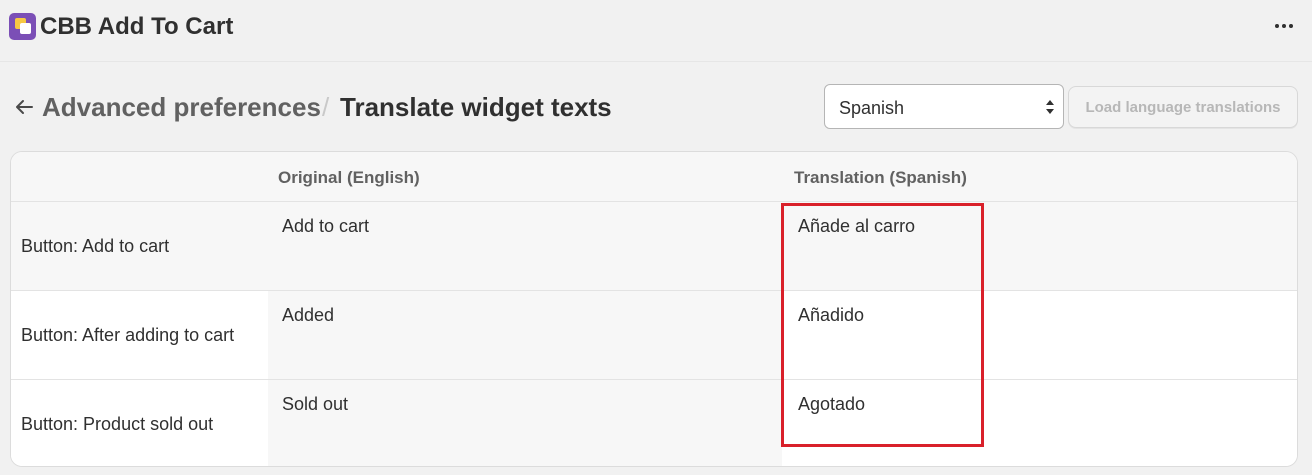 The image size is (1312, 475). What do you see at coordinates (95, 246) in the screenshot?
I see `row-label: Button: Add to cart` at bounding box center [95, 246].